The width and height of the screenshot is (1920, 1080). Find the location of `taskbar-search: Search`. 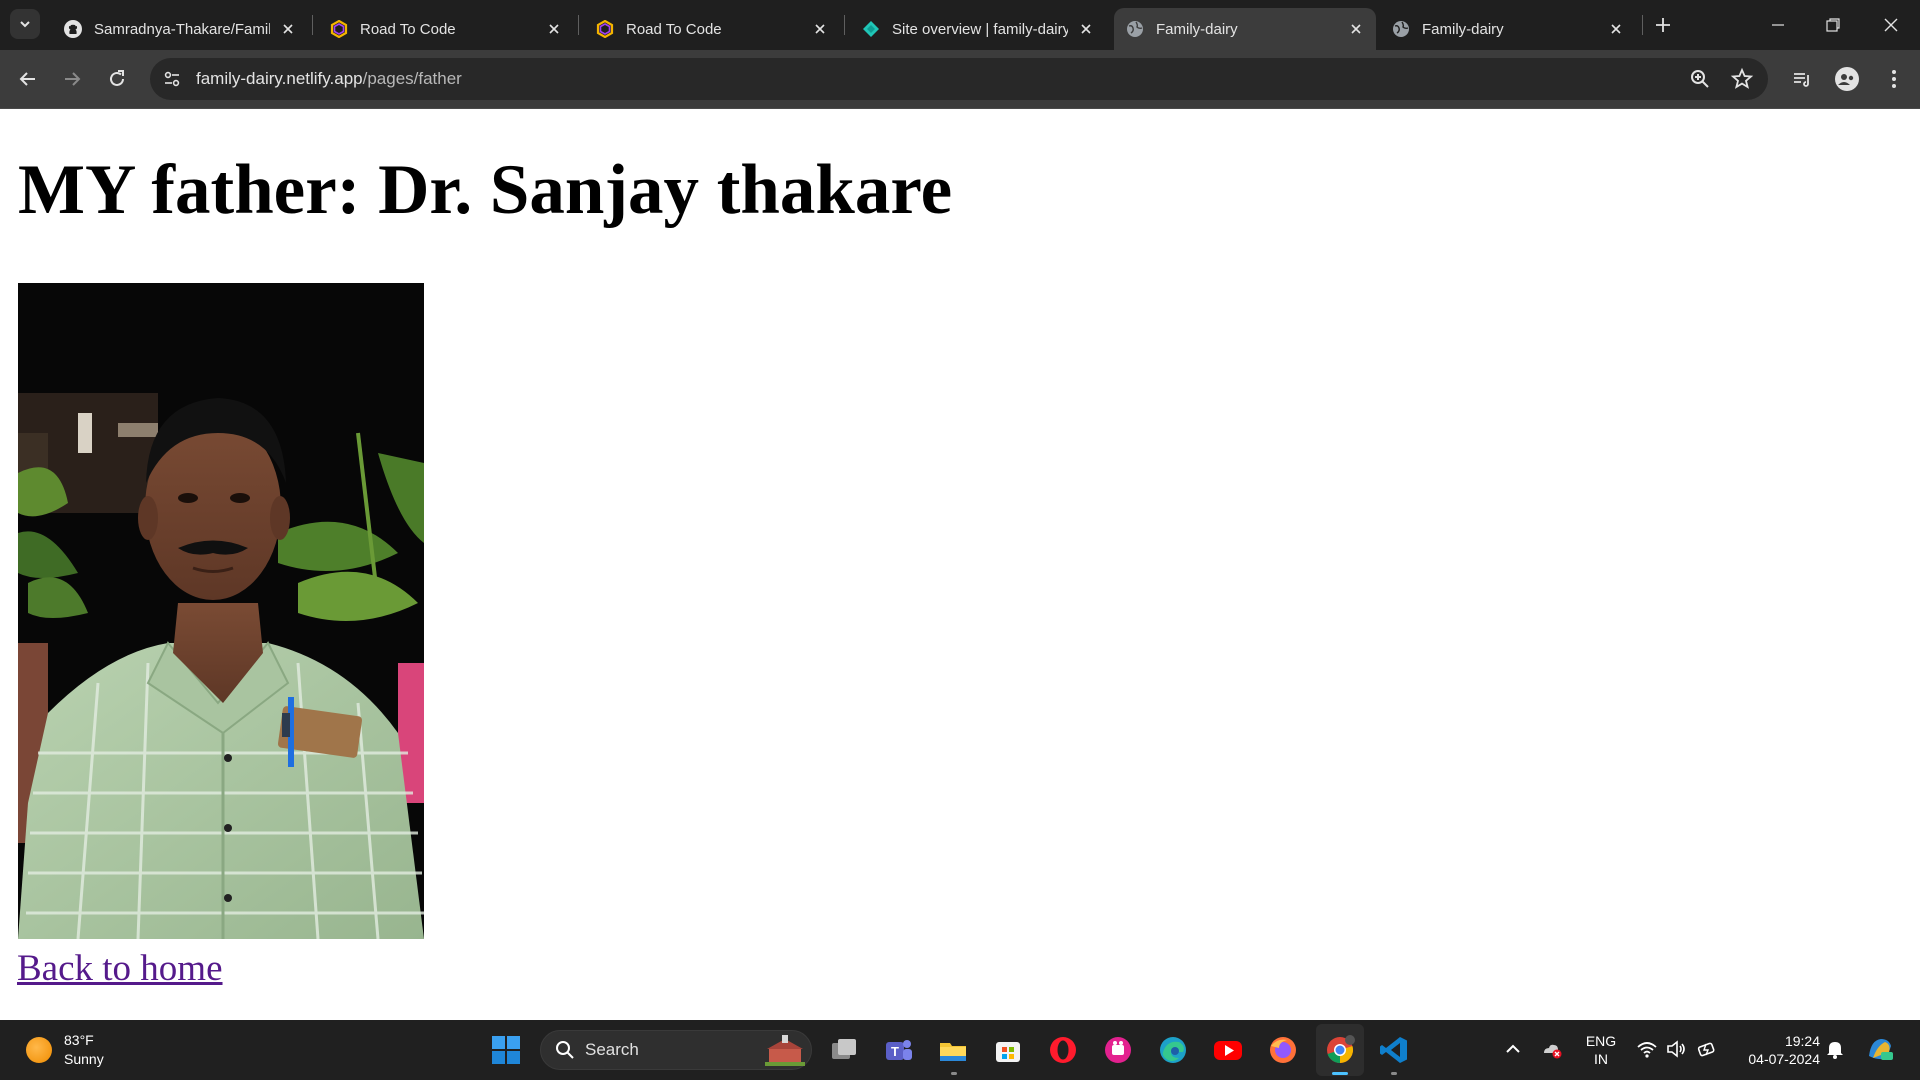

taskbar-search: Search is located at coordinates (676, 1050).